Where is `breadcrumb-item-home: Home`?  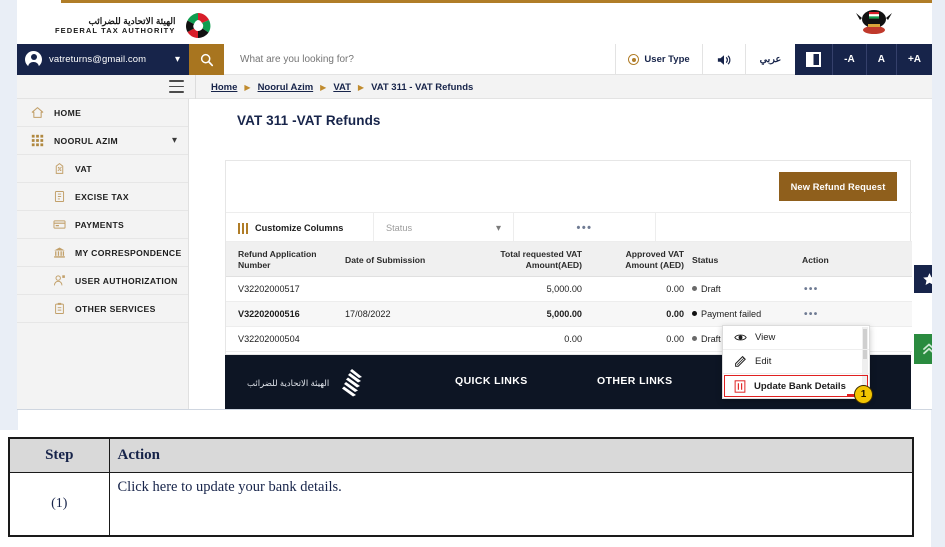
breadcrumb-item-home: Home is located at coordinates (224, 87).